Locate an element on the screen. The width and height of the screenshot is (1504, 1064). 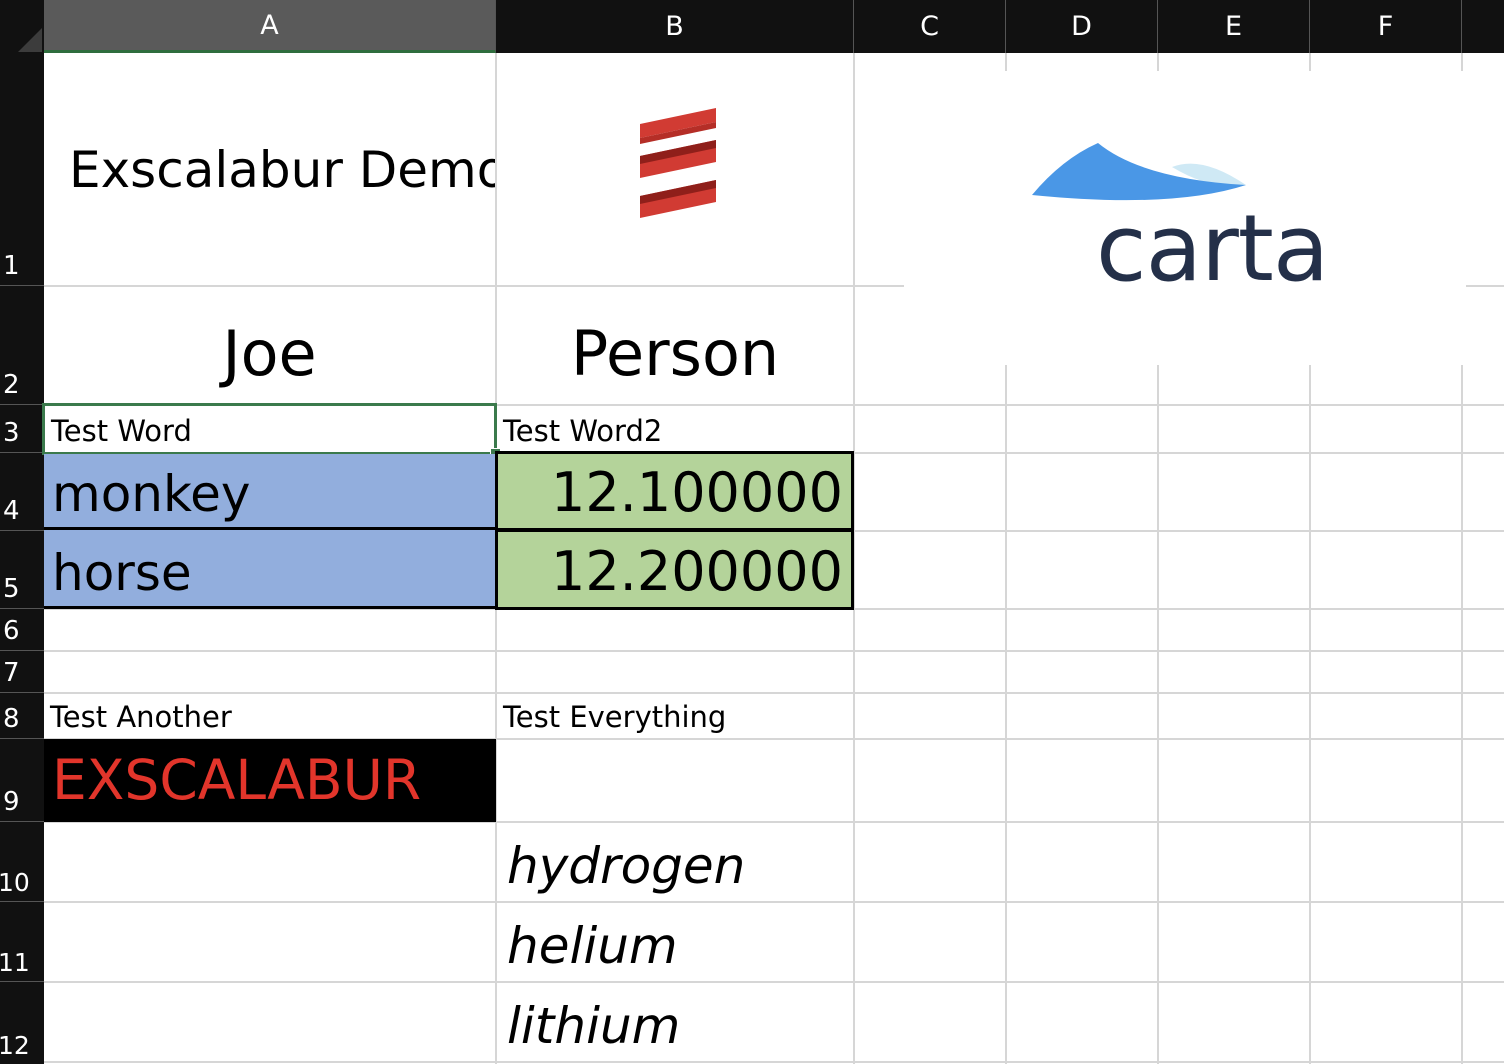
cell-text: Test Word2 is located at coordinates (583, 431).